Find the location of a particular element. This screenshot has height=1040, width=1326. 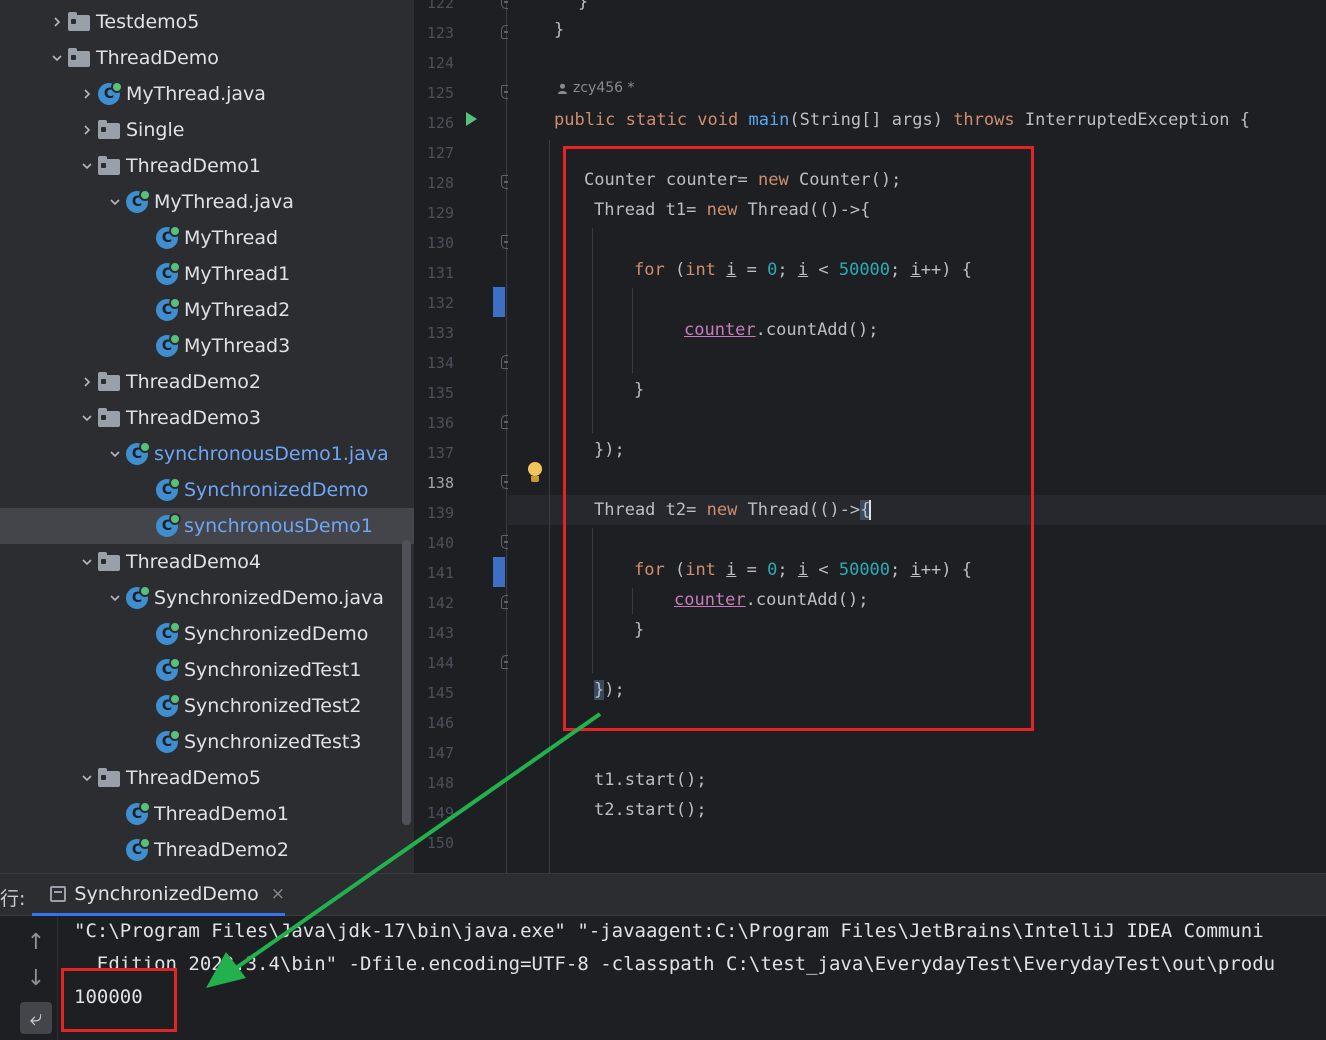

line-number: 148 is located at coordinates (440, 783).